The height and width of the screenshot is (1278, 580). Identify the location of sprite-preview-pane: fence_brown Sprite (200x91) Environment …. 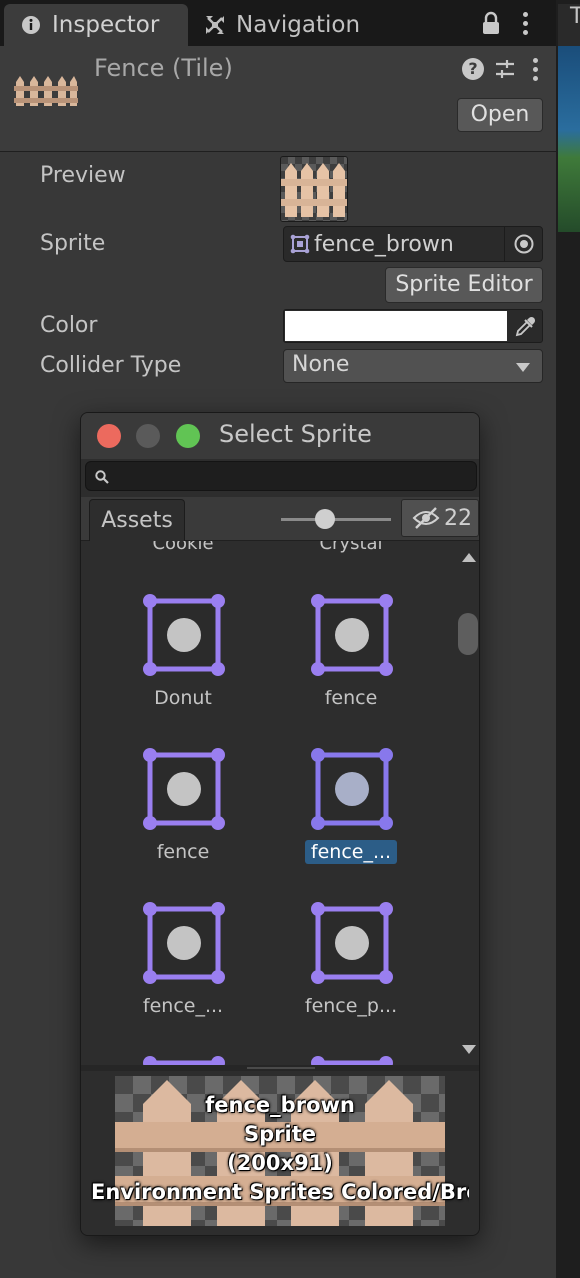
(280, 1153).